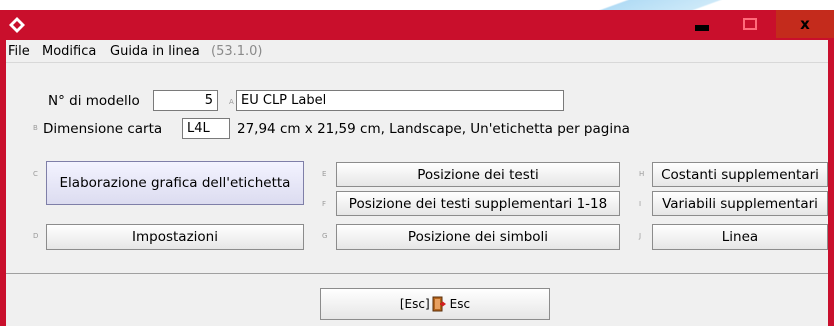  I want to click on model-name-field: EU CLP Label, so click(400, 100).